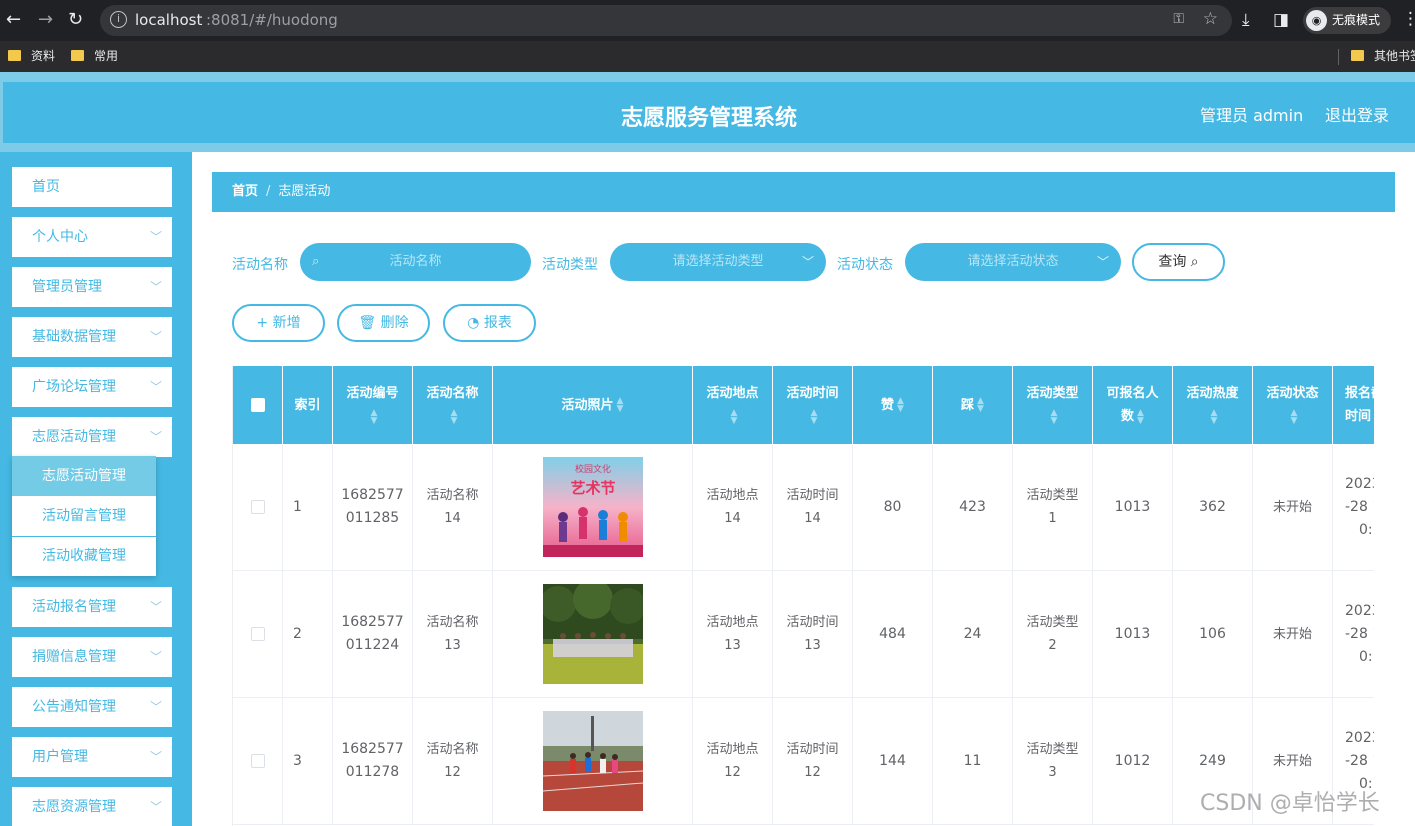  I want to click on header-capacity: 可报名人数 ▲ ▼, so click(1133, 405).